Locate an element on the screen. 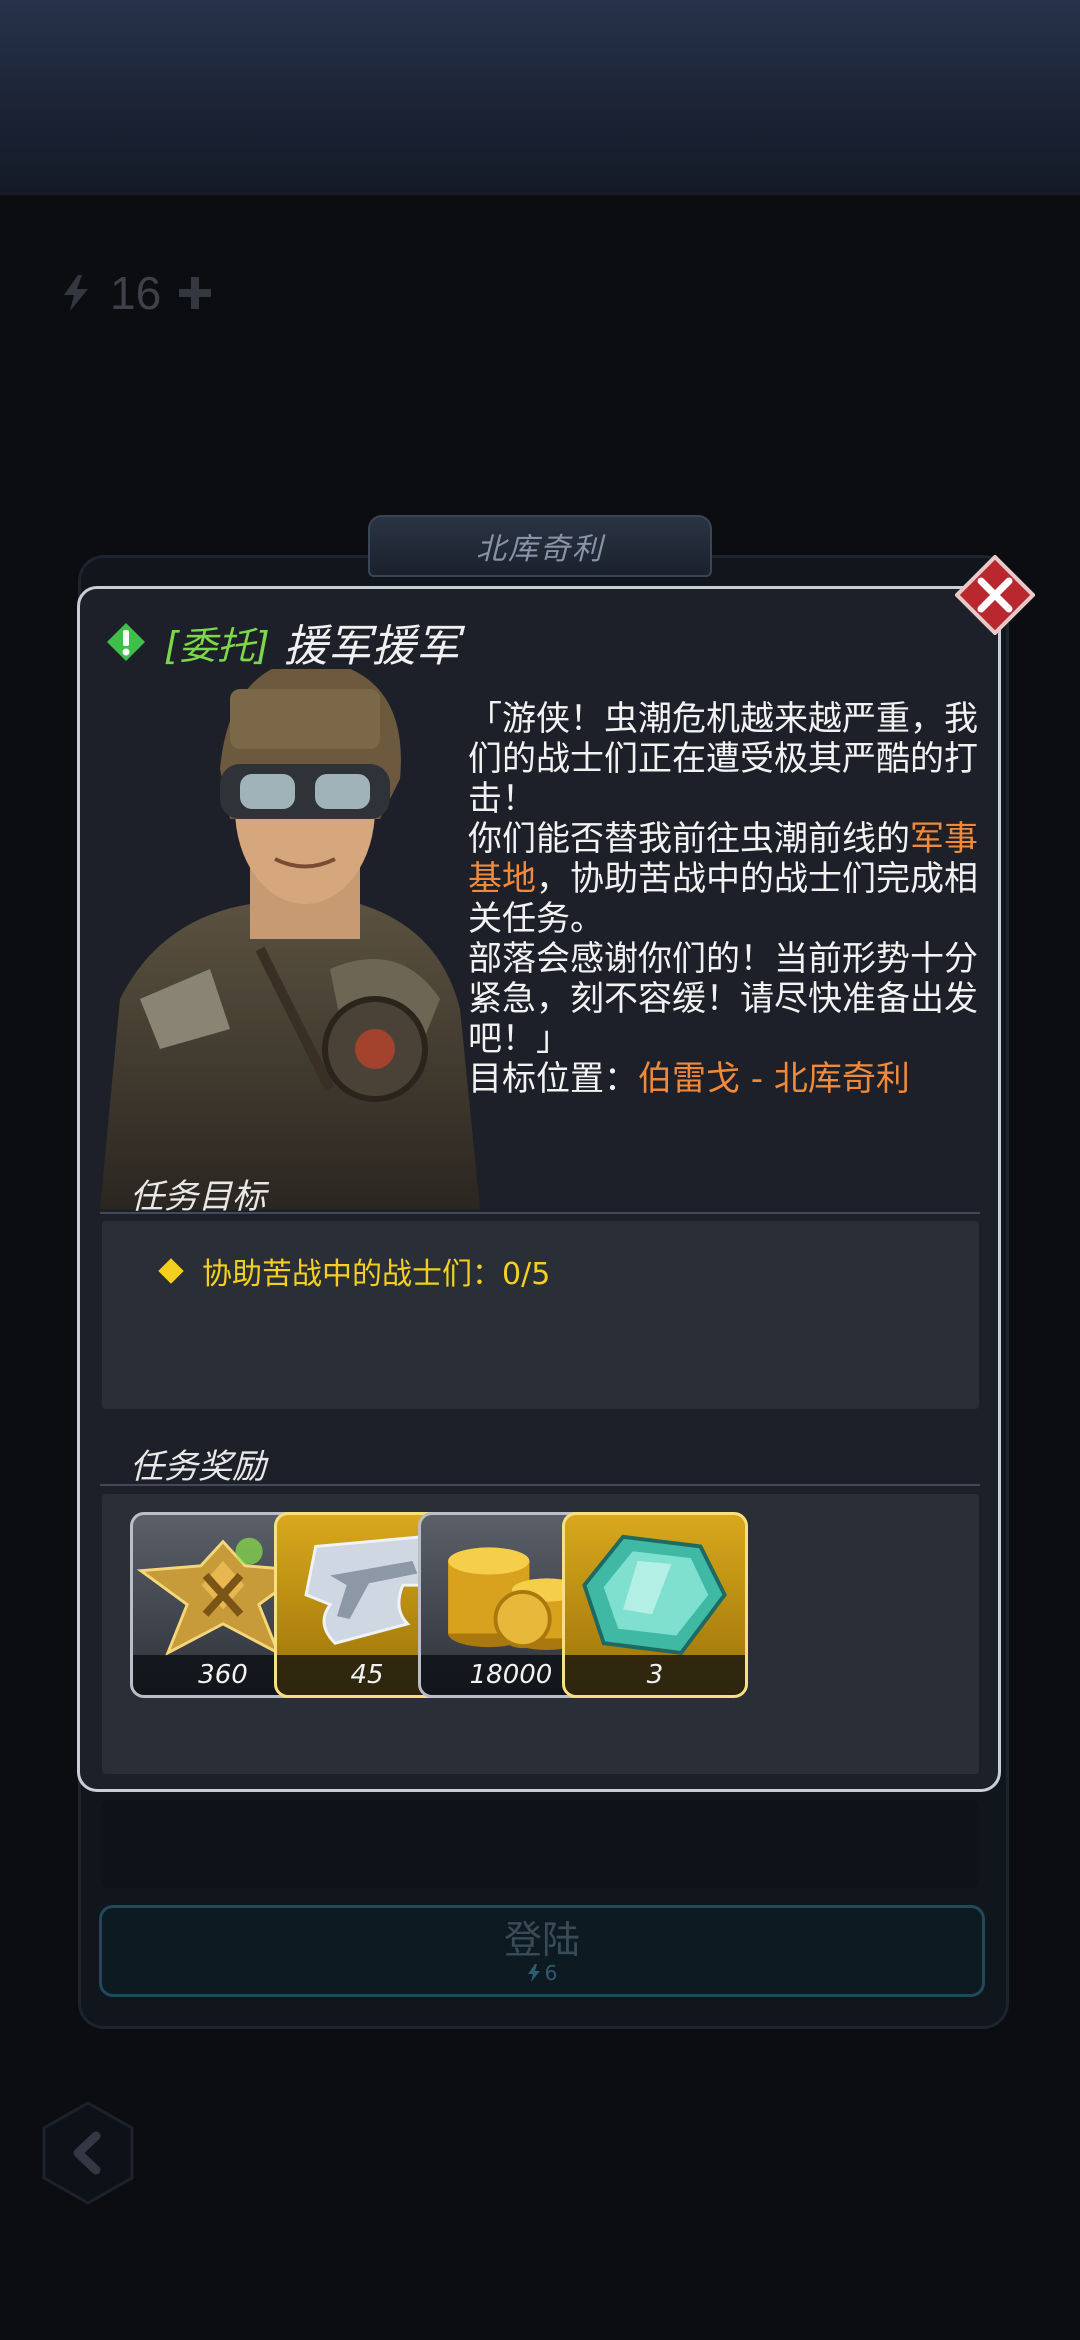  reward-count: 3 is located at coordinates (655, 1675).